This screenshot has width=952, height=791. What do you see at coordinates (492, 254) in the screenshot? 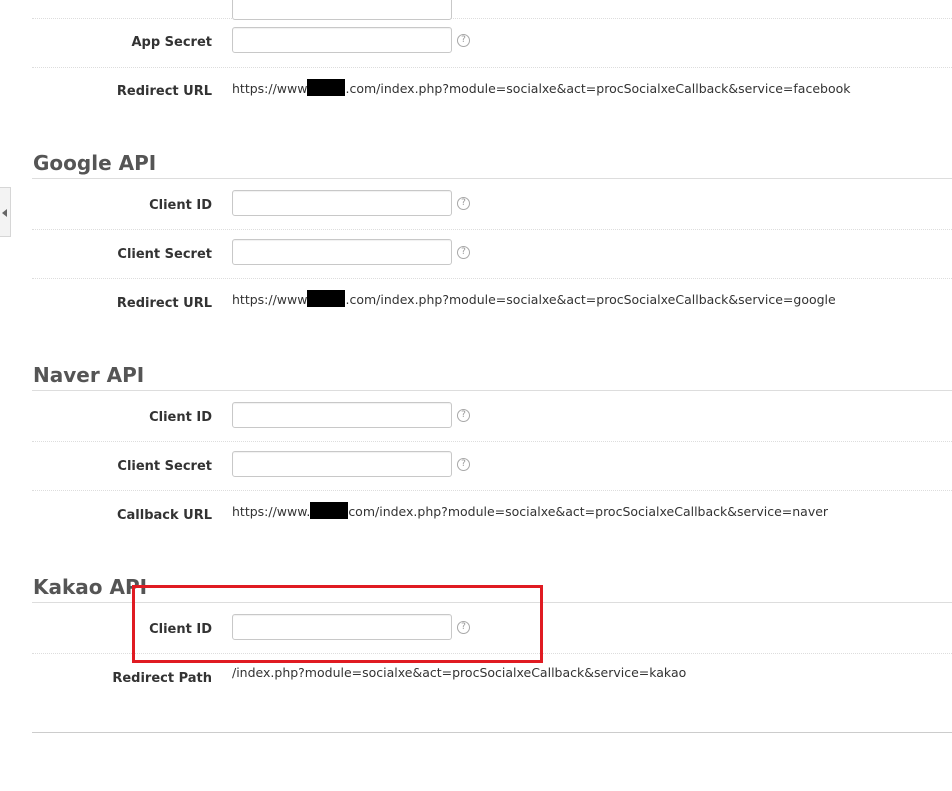
I see `google-client-secret-row: Client Secret ?` at bounding box center [492, 254].